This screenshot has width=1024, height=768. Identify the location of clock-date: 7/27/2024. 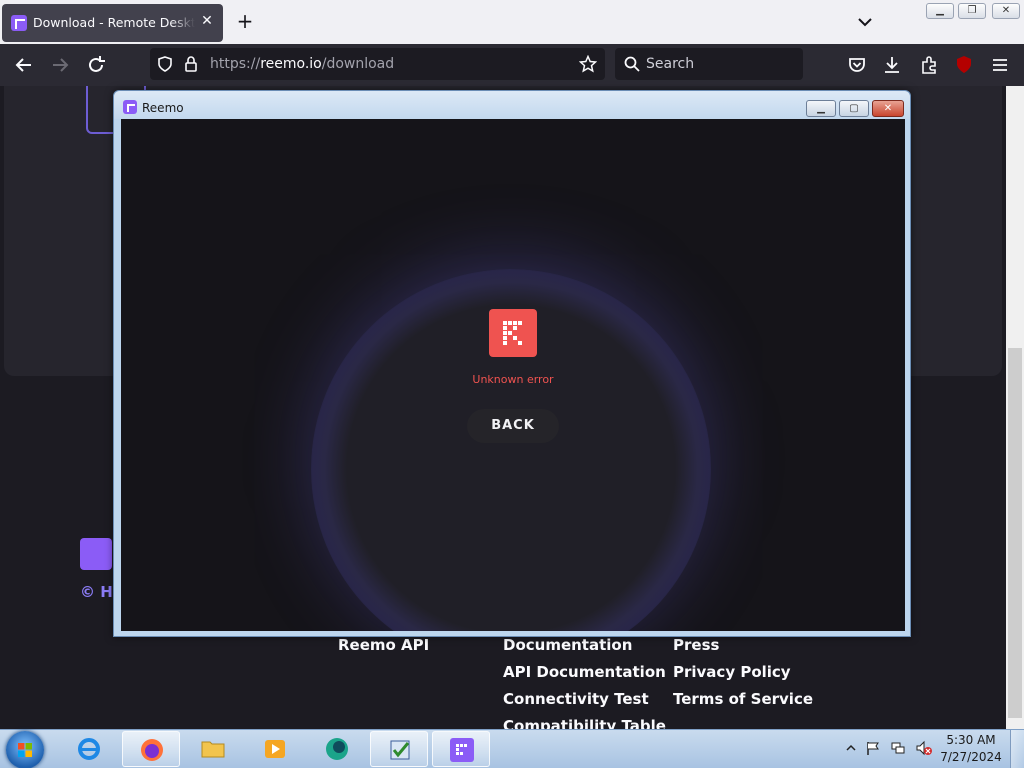
(971, 757).